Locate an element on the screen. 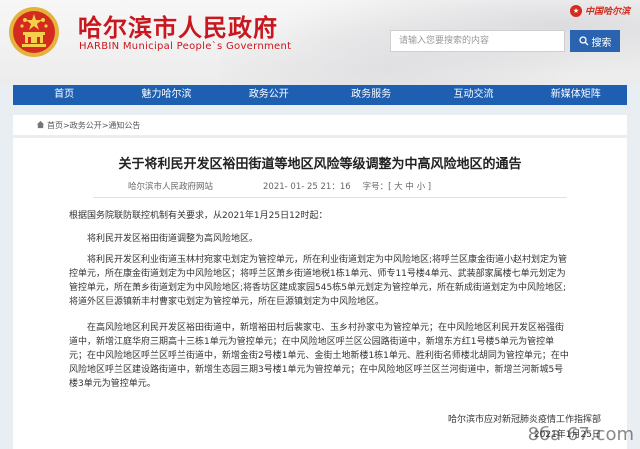 Image resolution: width=640 pixels, height=449 pixels. search-button: 搜索 is located at coordinates (595, 41).